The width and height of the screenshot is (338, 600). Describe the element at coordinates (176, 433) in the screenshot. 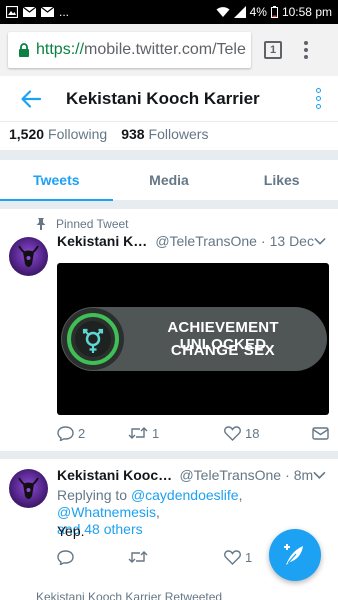

I see `retweet-button: 1` at that location.